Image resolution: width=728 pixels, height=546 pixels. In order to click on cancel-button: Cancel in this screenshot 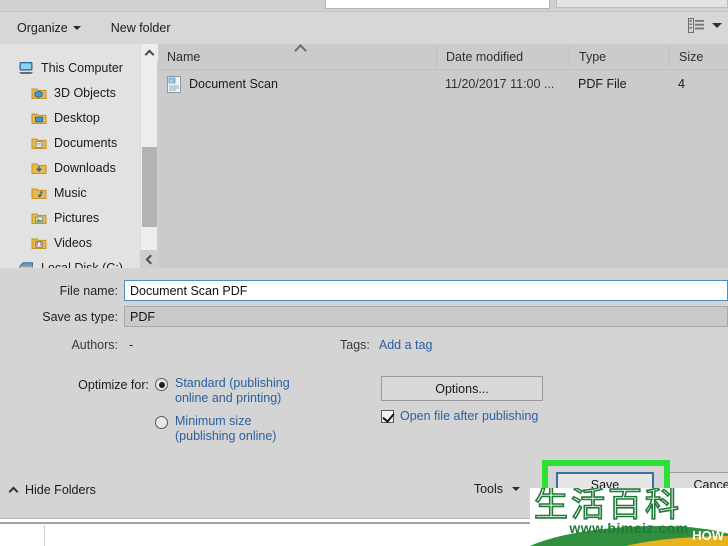, I will do `click(696, 484)`.